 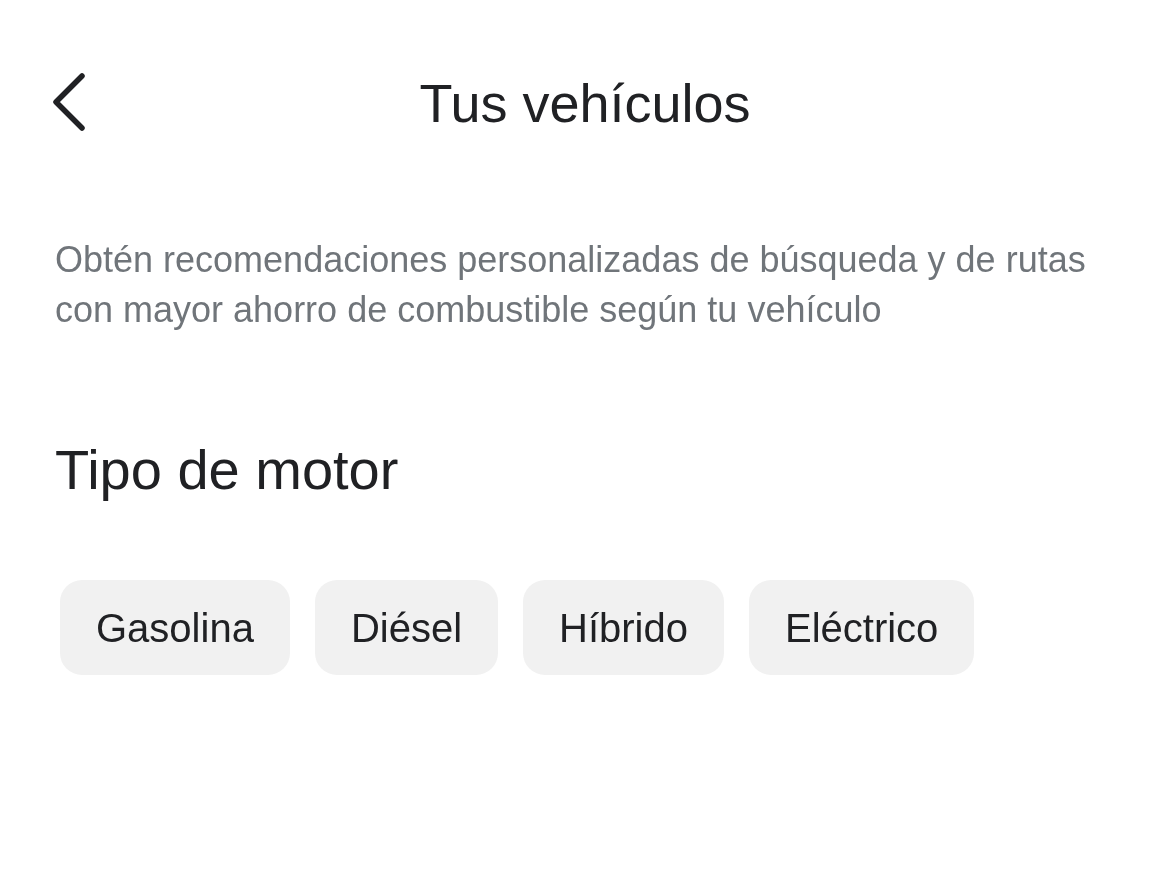 I want to click on description-text: Obtén recomendaciones personalizadas de búsqueda y de rutas con mayor ahorro de combustible según tu vehículo, so click(x=571, y=285).